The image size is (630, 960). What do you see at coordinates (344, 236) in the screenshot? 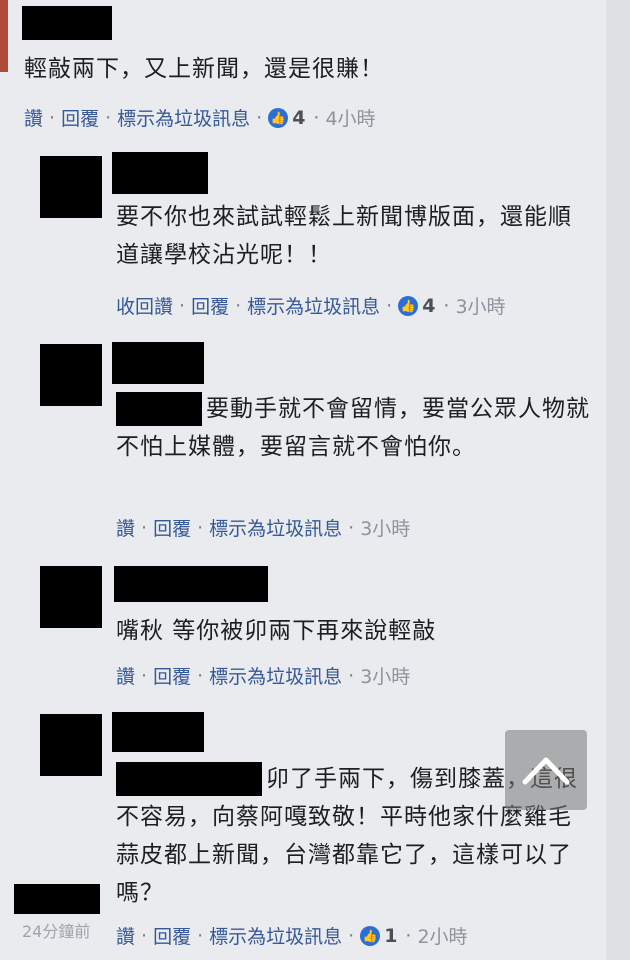
I see `reply-text: 要不你也來試試輕鬆上新聞博版面，還能順道讓學校沾光呢！！` at bounding box center [344, 236].